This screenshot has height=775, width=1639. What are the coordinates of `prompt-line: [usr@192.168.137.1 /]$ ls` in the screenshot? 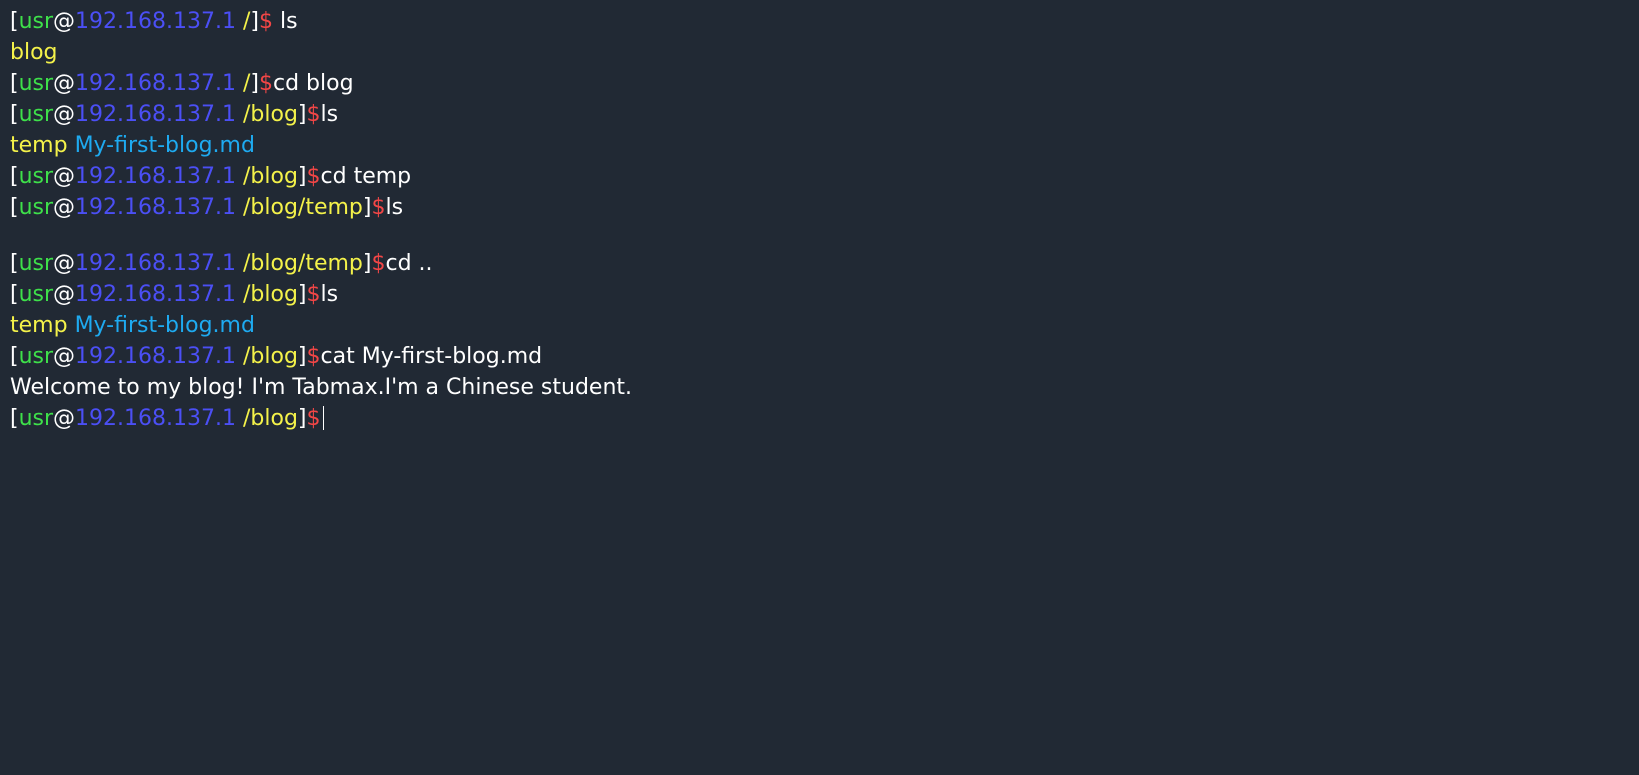 It's located at (819, 21).